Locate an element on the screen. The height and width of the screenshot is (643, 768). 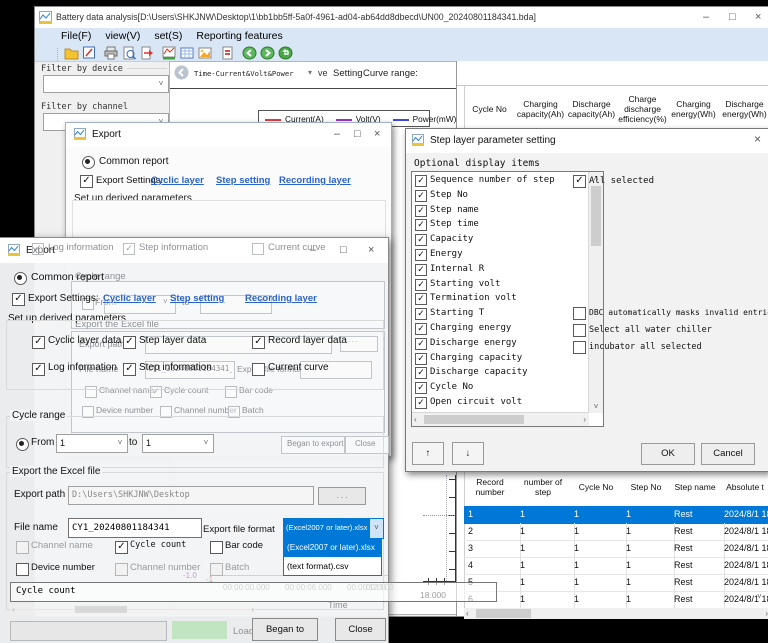
format-option-xlsx: (Excel2007 or later).xlsx is located at coordinates (332, 548).